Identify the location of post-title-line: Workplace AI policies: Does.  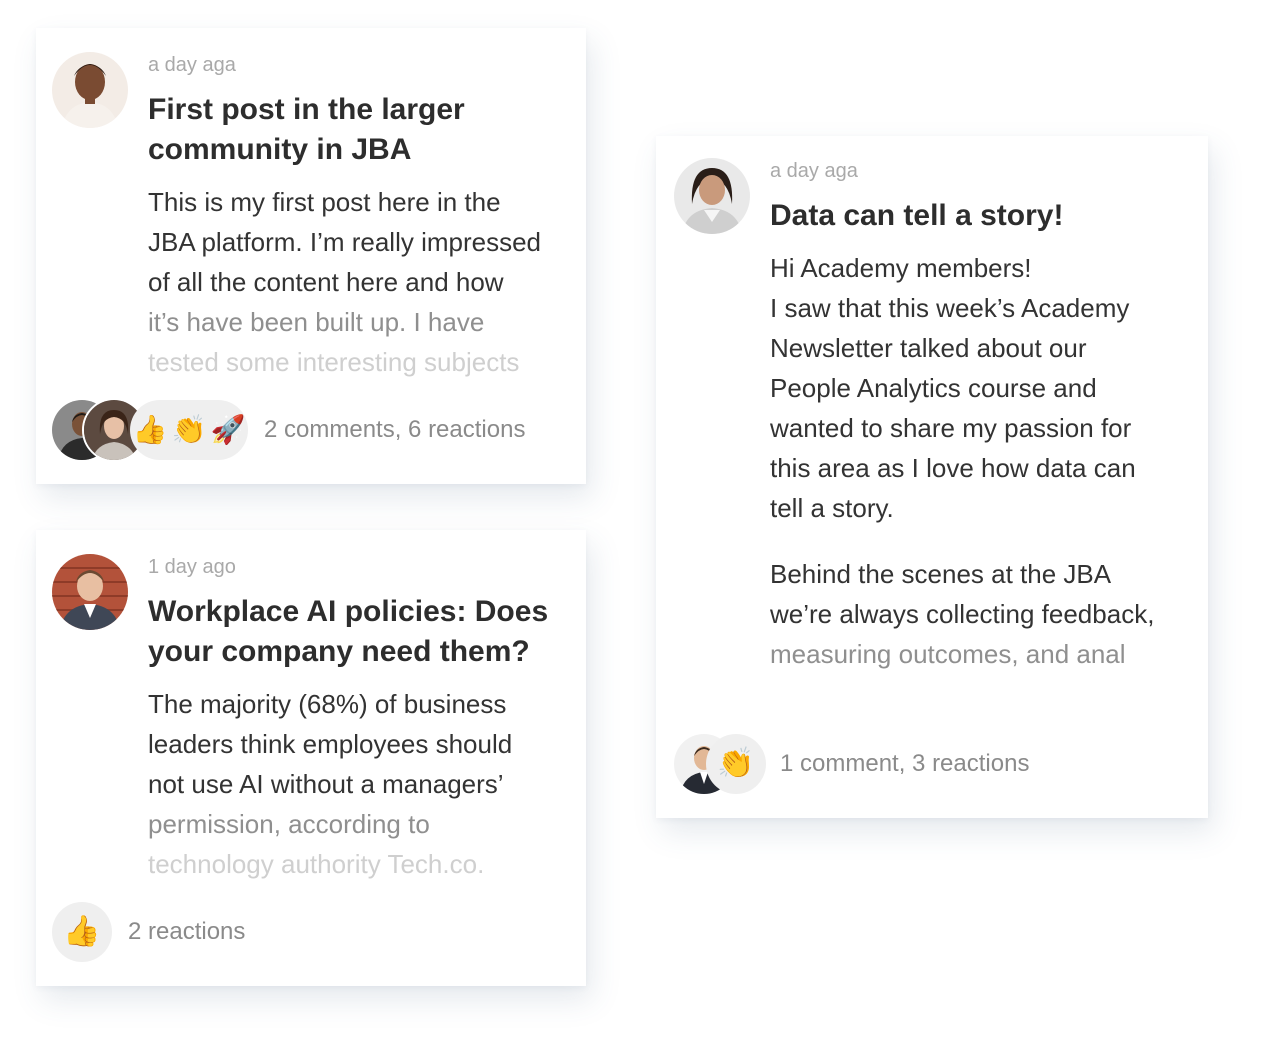
(348, 611).